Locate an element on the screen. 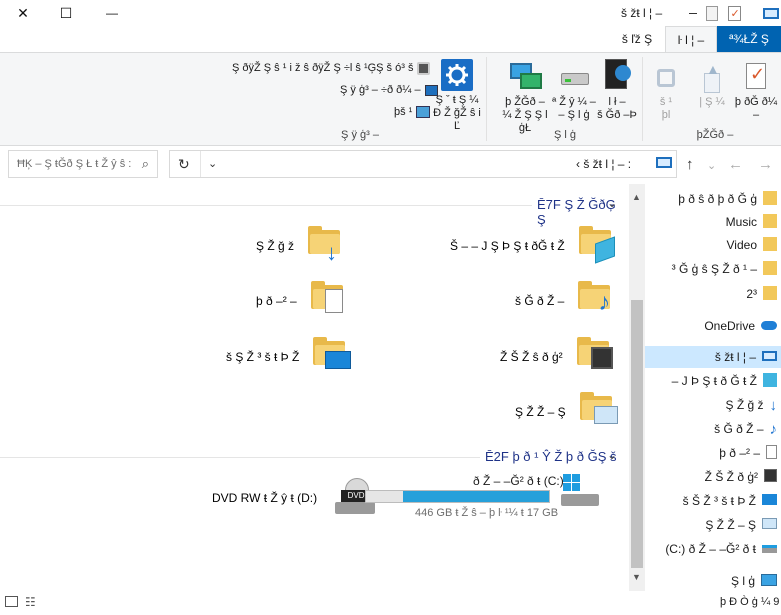  address-path: ‹ š žŧ l ¦ – : is located at coordinates (604, 164).